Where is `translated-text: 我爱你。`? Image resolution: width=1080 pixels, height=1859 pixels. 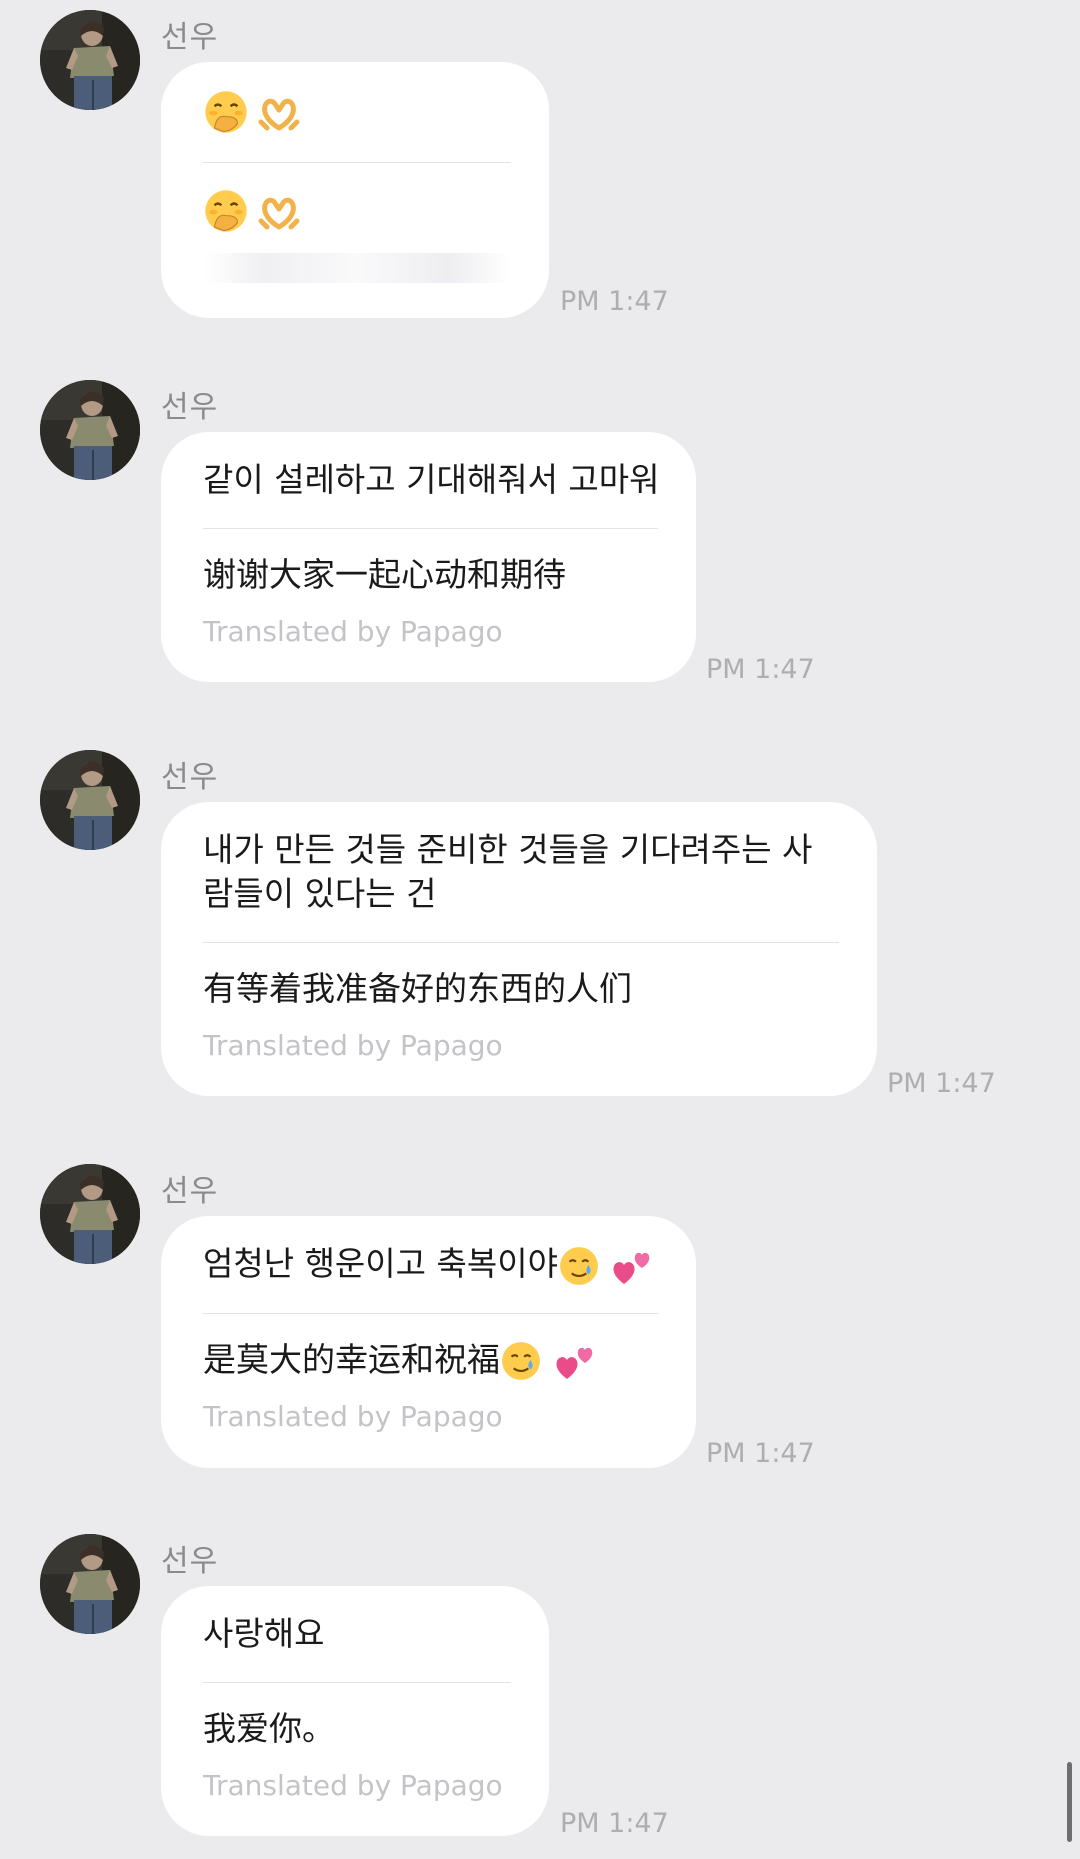
translated-text: 我爱你。 is located at coordinates (269, 1728).